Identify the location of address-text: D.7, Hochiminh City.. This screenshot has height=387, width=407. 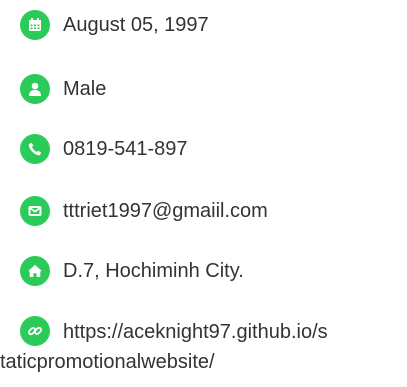
(153, 271).